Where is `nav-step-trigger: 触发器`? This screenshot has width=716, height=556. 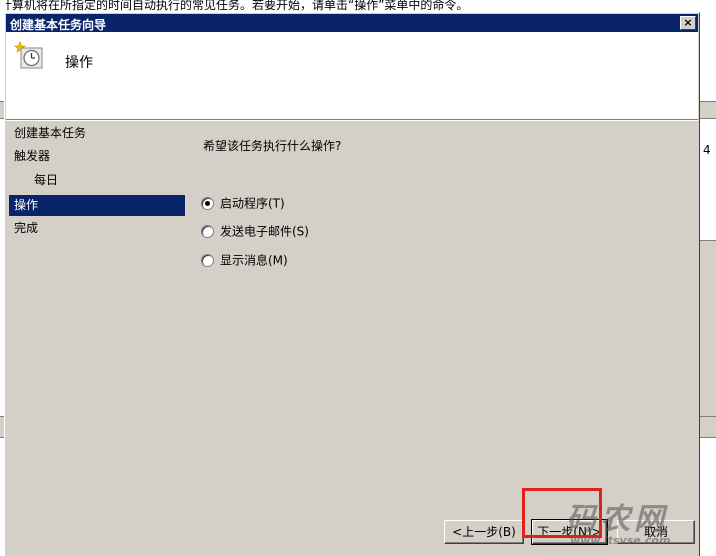 nav-step-trigger: 触发器 is located at coordinates (97, 156).